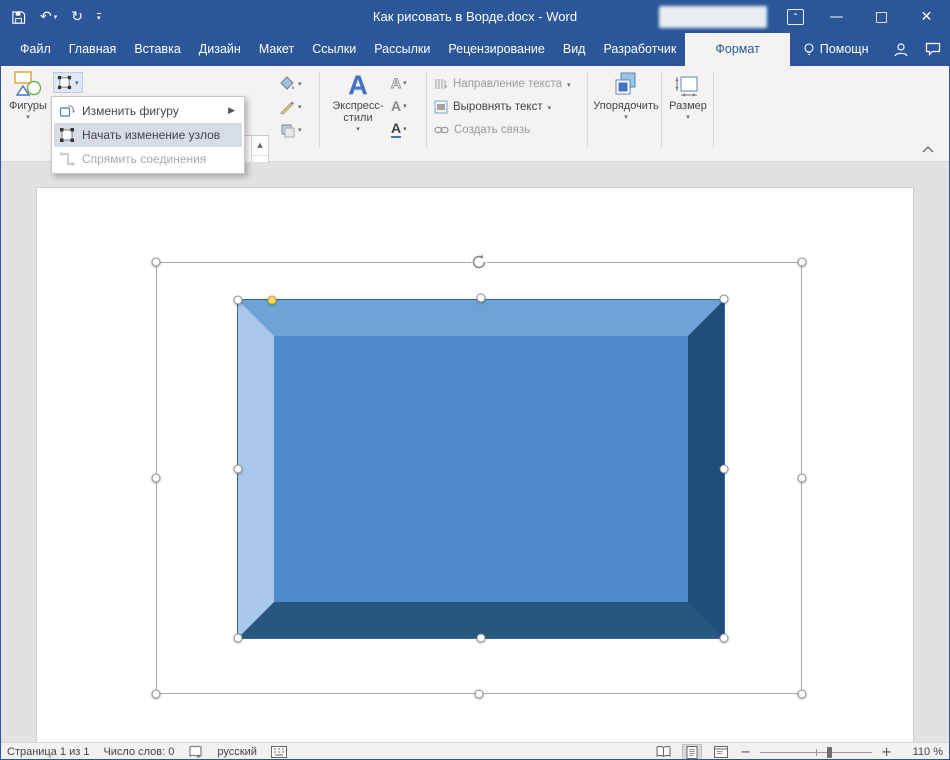 Image resolution: width=950 pixels, height=760 pixels. I want to click on maximize-button: □, so click(881, 17).